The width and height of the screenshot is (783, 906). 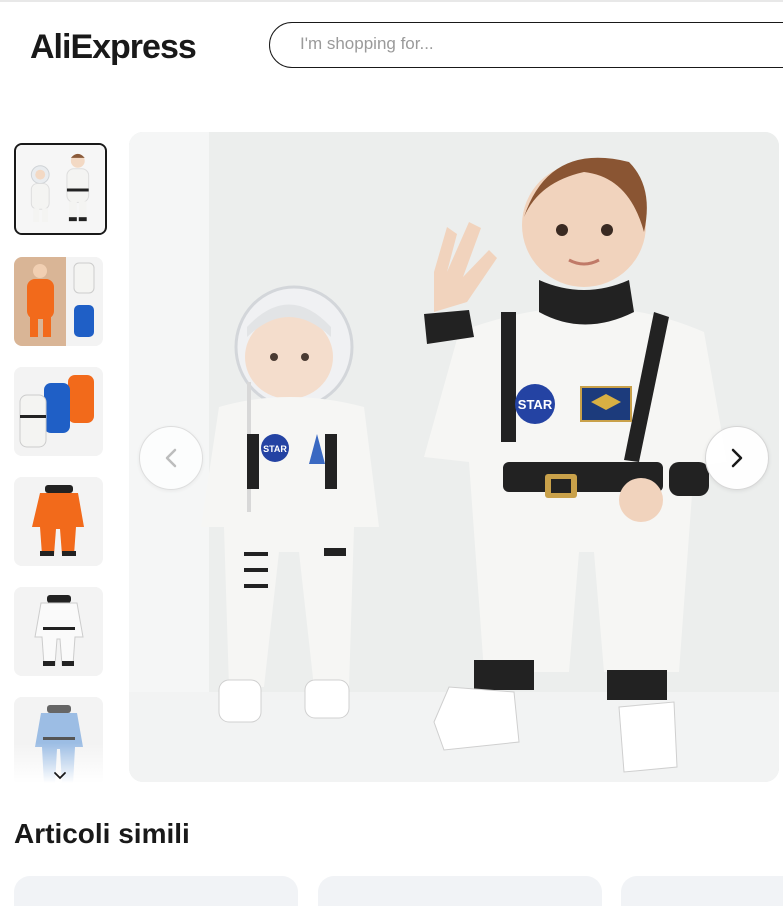 I want to click on next-image-button, so click(x=737, y=458).